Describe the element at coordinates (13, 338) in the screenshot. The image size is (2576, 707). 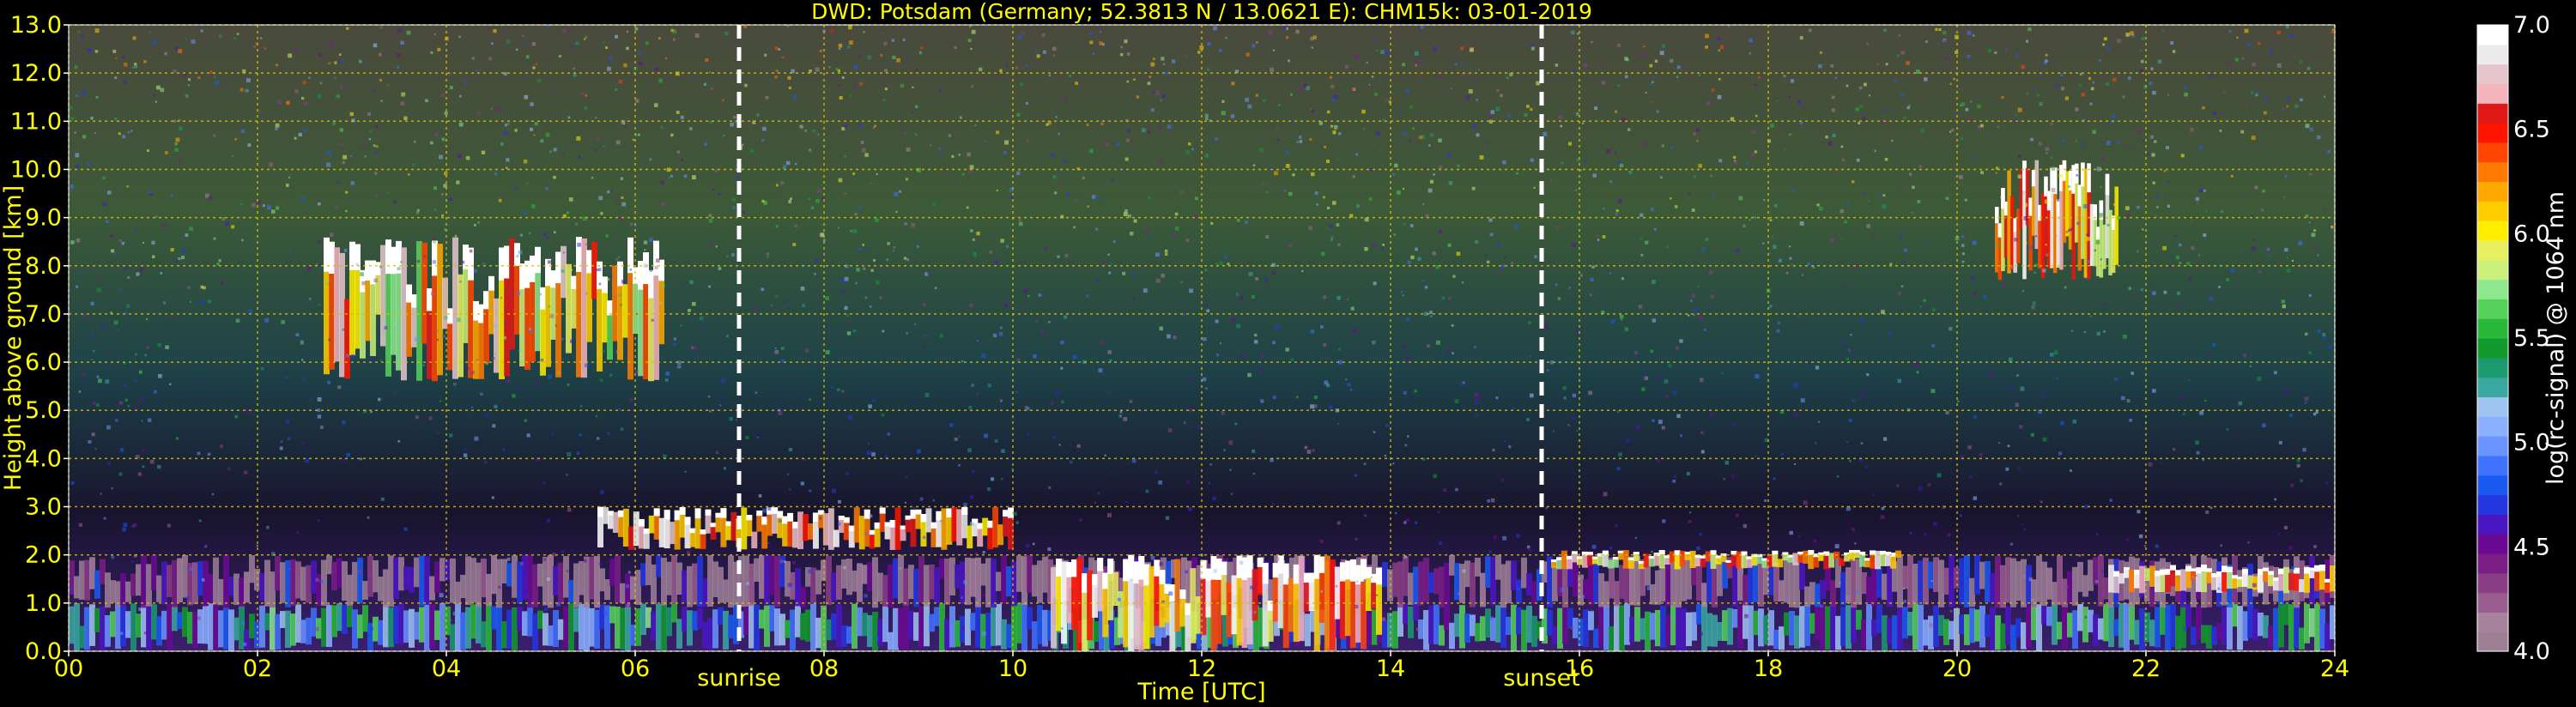
I see `y-axis-label: Height above ground [km]` at that location.